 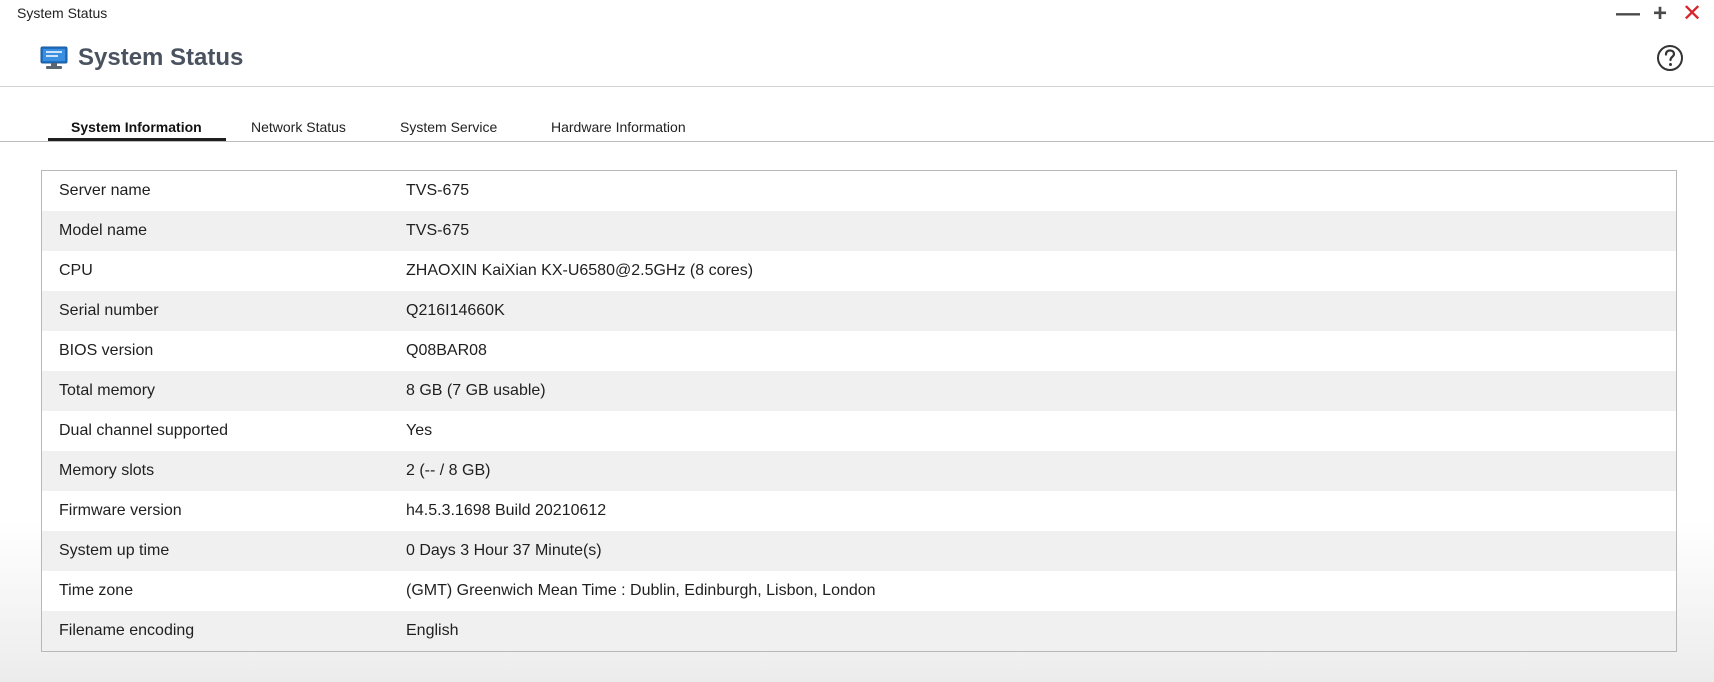 What do you see at coordinates (859, 231) in the screenshot?
I see `table-row: Model name TVS-675` at bounding box center [859, 231].